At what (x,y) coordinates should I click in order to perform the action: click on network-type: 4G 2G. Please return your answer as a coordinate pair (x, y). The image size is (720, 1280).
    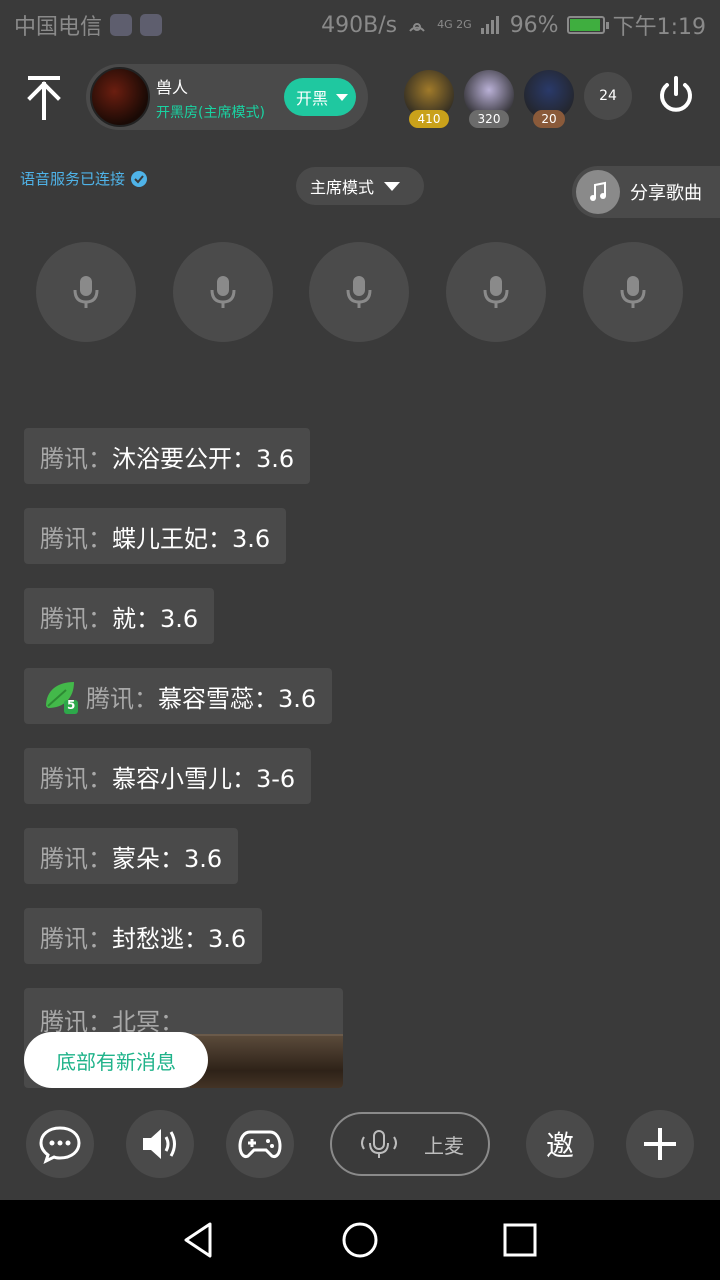
    Looking at the image, I should click on (454, 24).